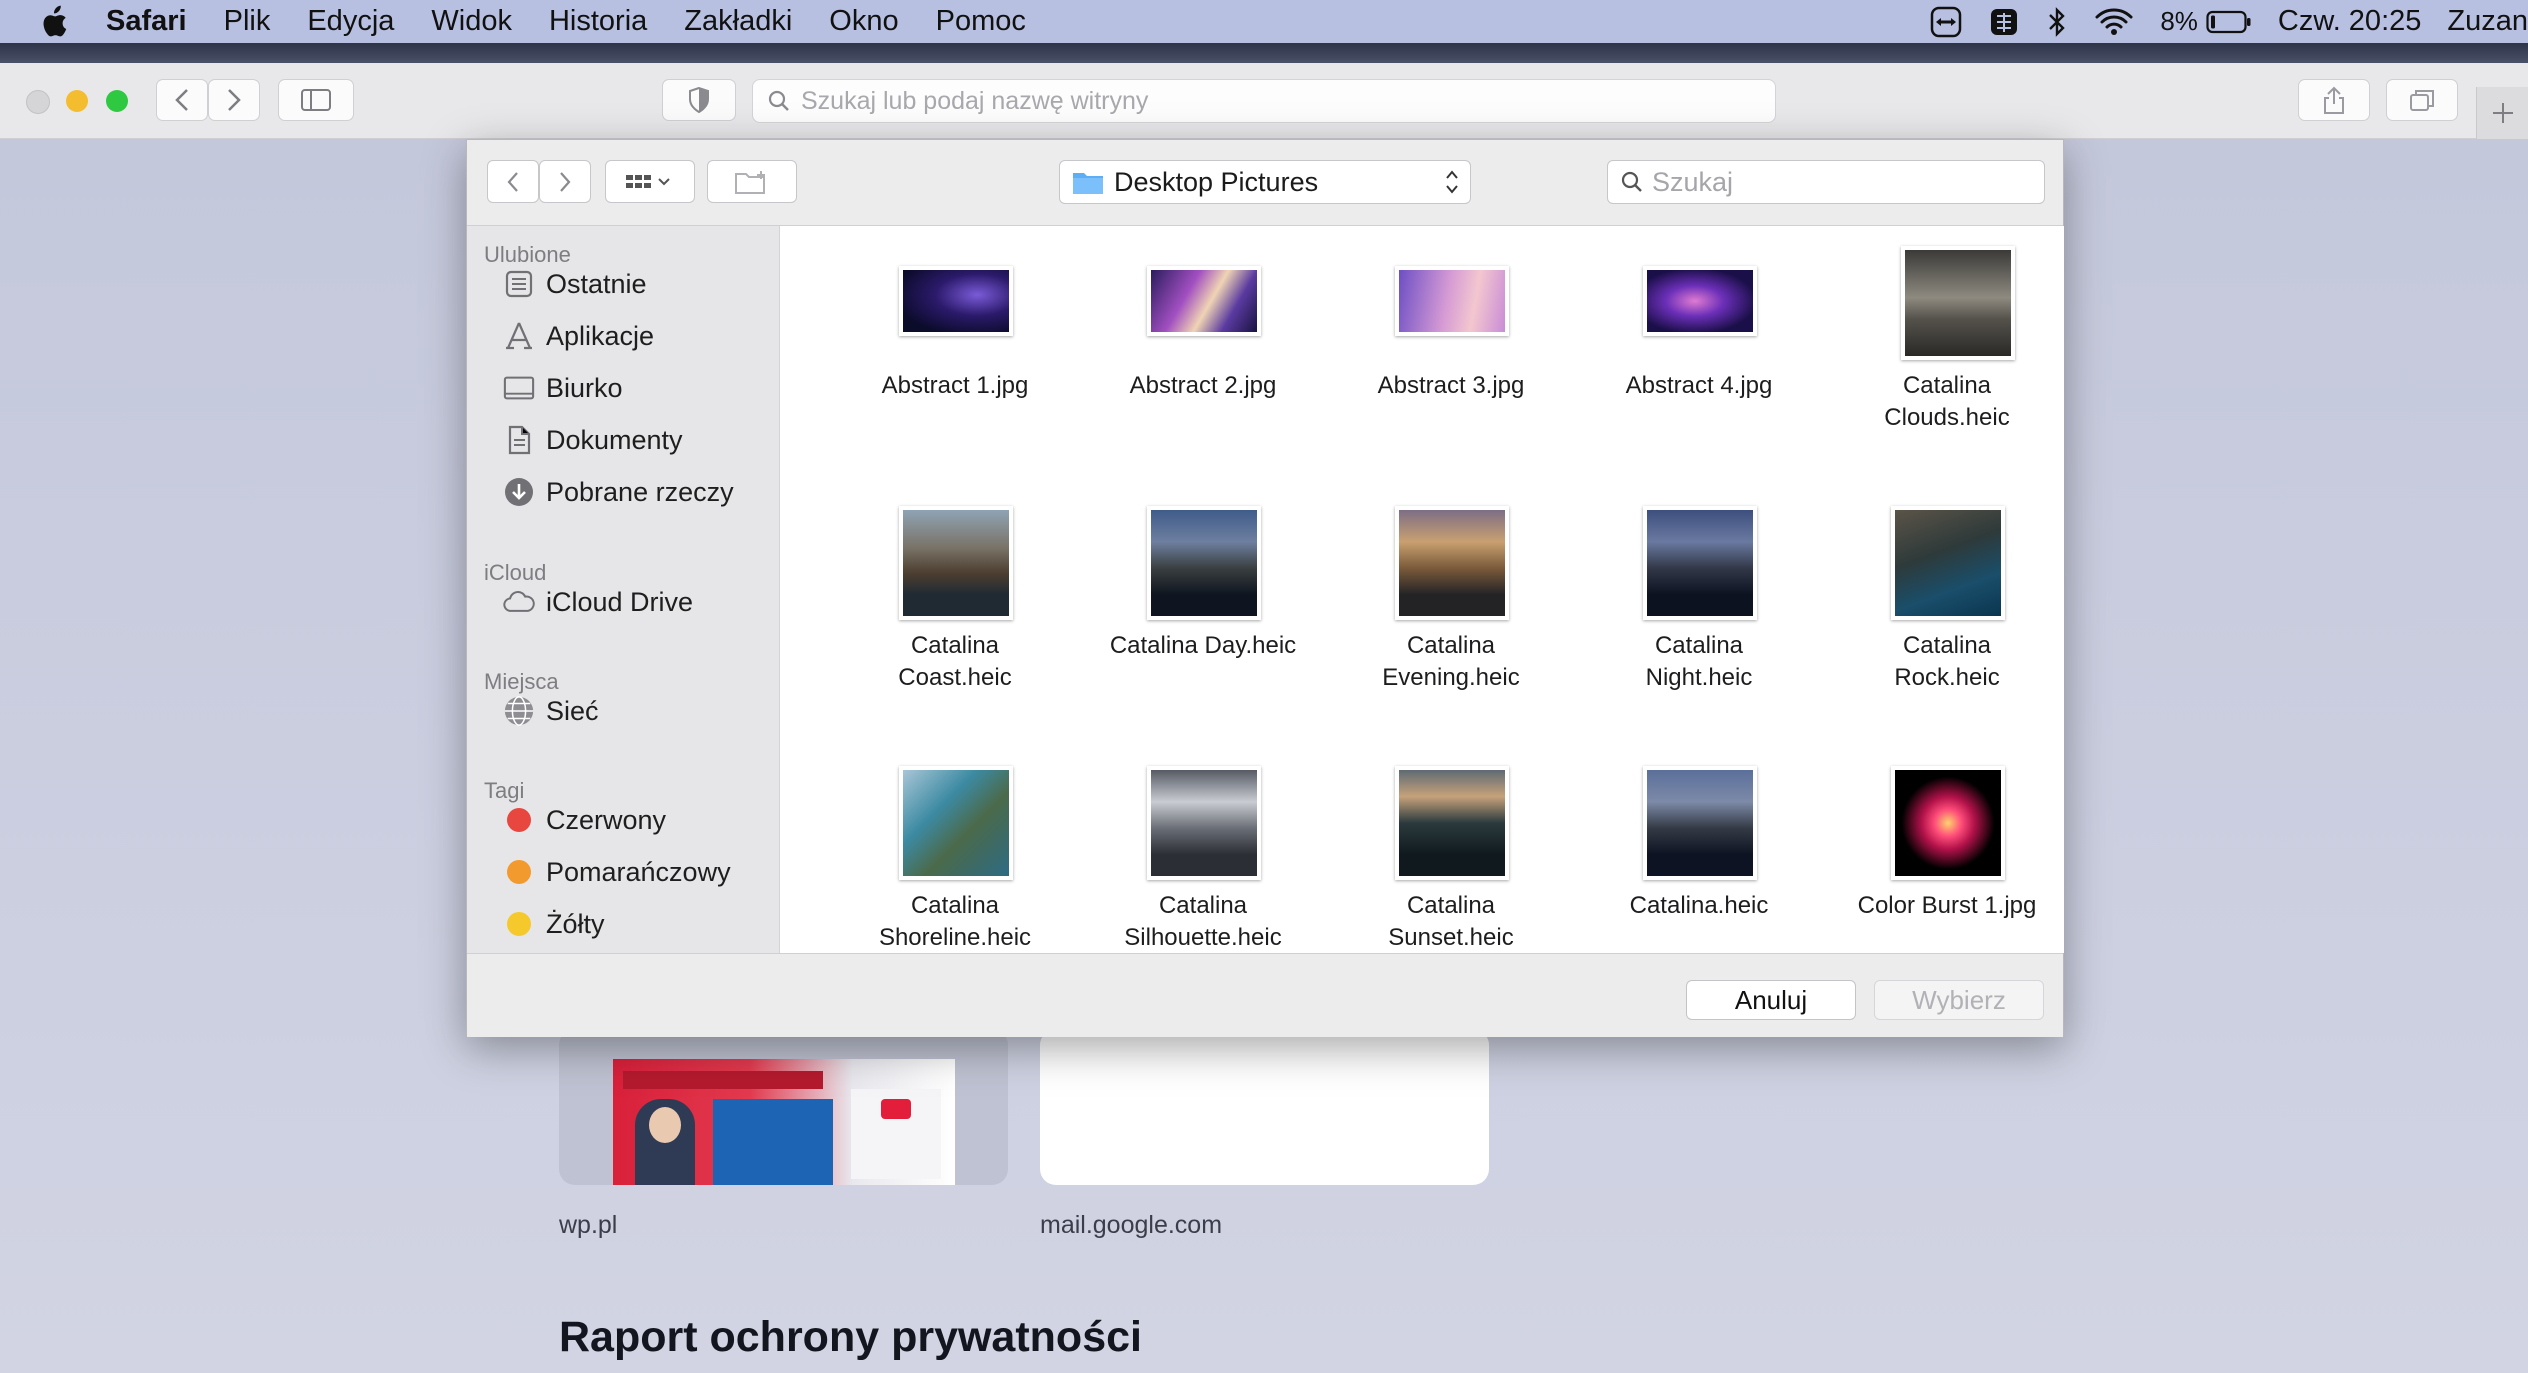 Image resolution: width=2528 pixels, height=1373 pixels. What do you see at coordinates (247, 21) in the screenshot?
I see `menu-file: Plik` at bounding box center [247, 21].